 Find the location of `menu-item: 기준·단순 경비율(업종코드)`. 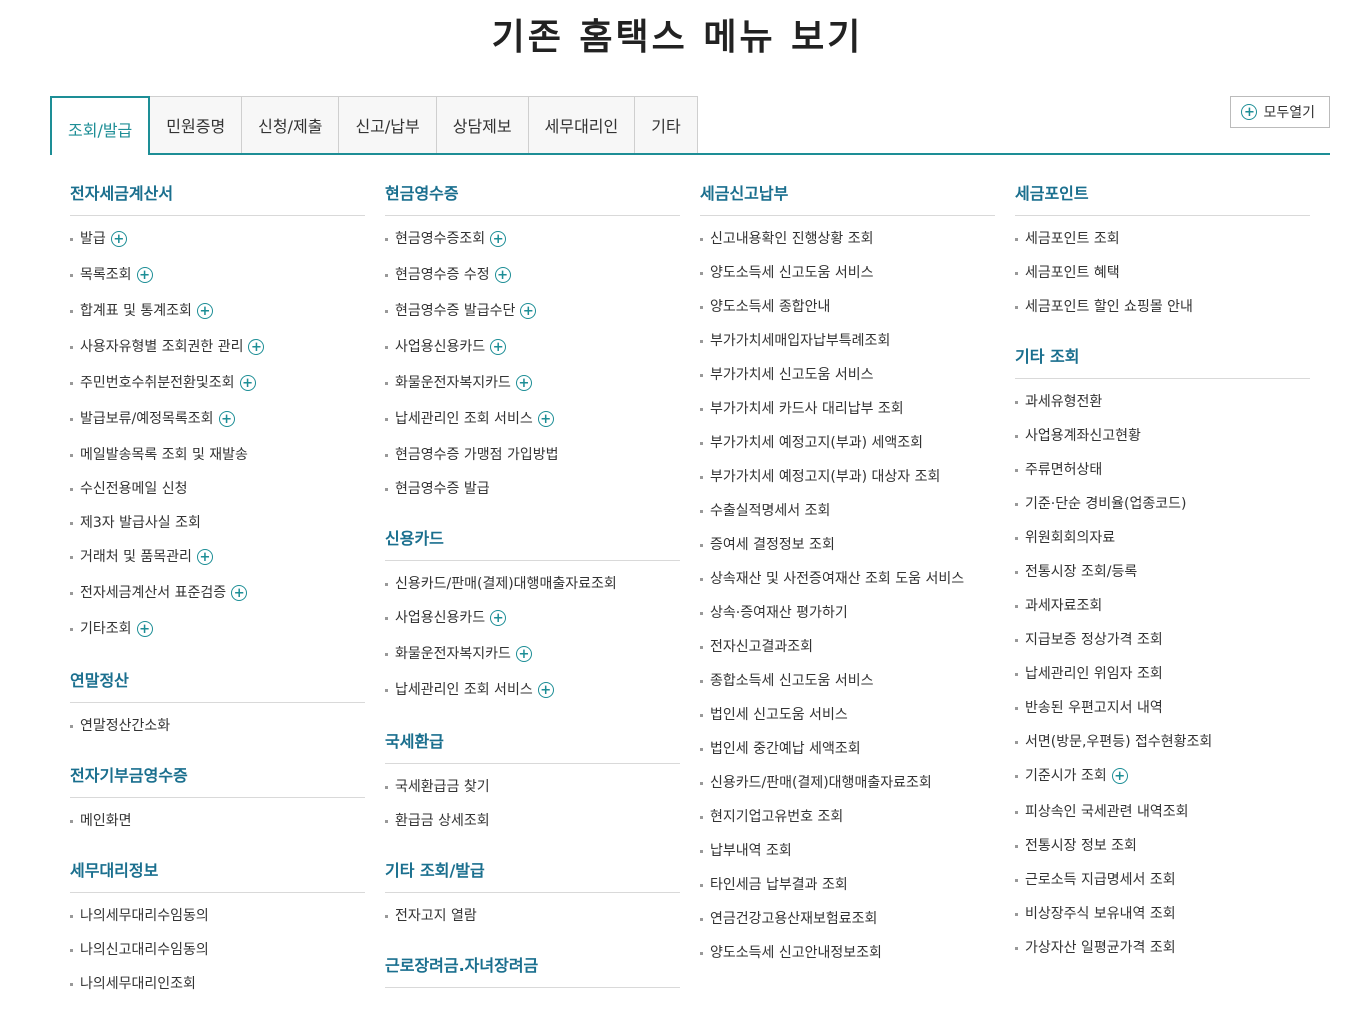

menu-item: 기준·단순 경비율(업종코드) is located at coordinates (1162, 510).